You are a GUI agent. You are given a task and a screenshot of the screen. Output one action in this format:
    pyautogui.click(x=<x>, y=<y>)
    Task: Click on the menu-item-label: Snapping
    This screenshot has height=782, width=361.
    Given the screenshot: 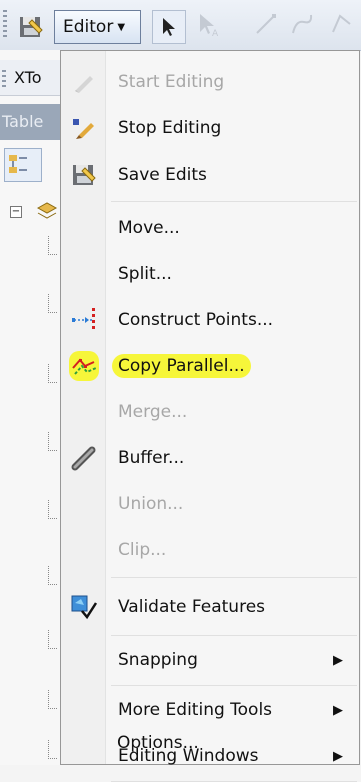 What is the action you would take?
    pyautogui.click(x=158, y=660)
    